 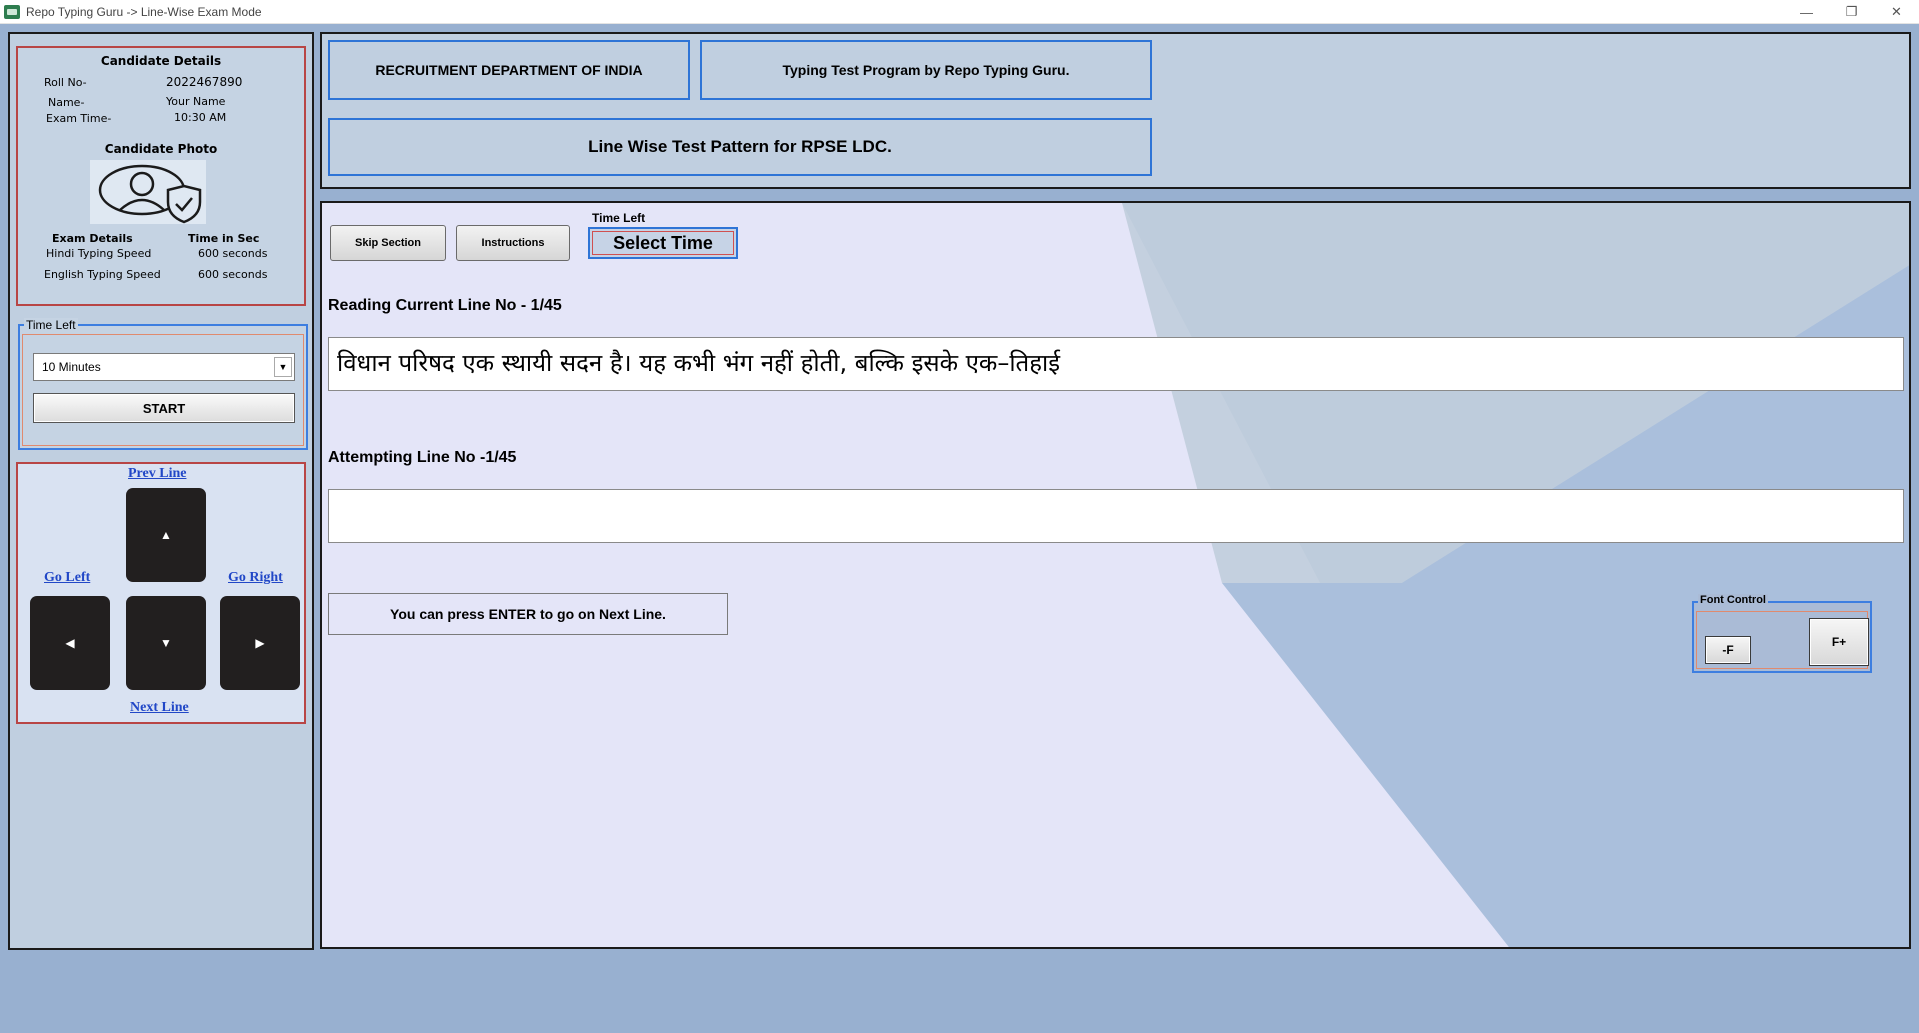 I want to click on up-arrow-key: ▲, so click(x=166, y=535).